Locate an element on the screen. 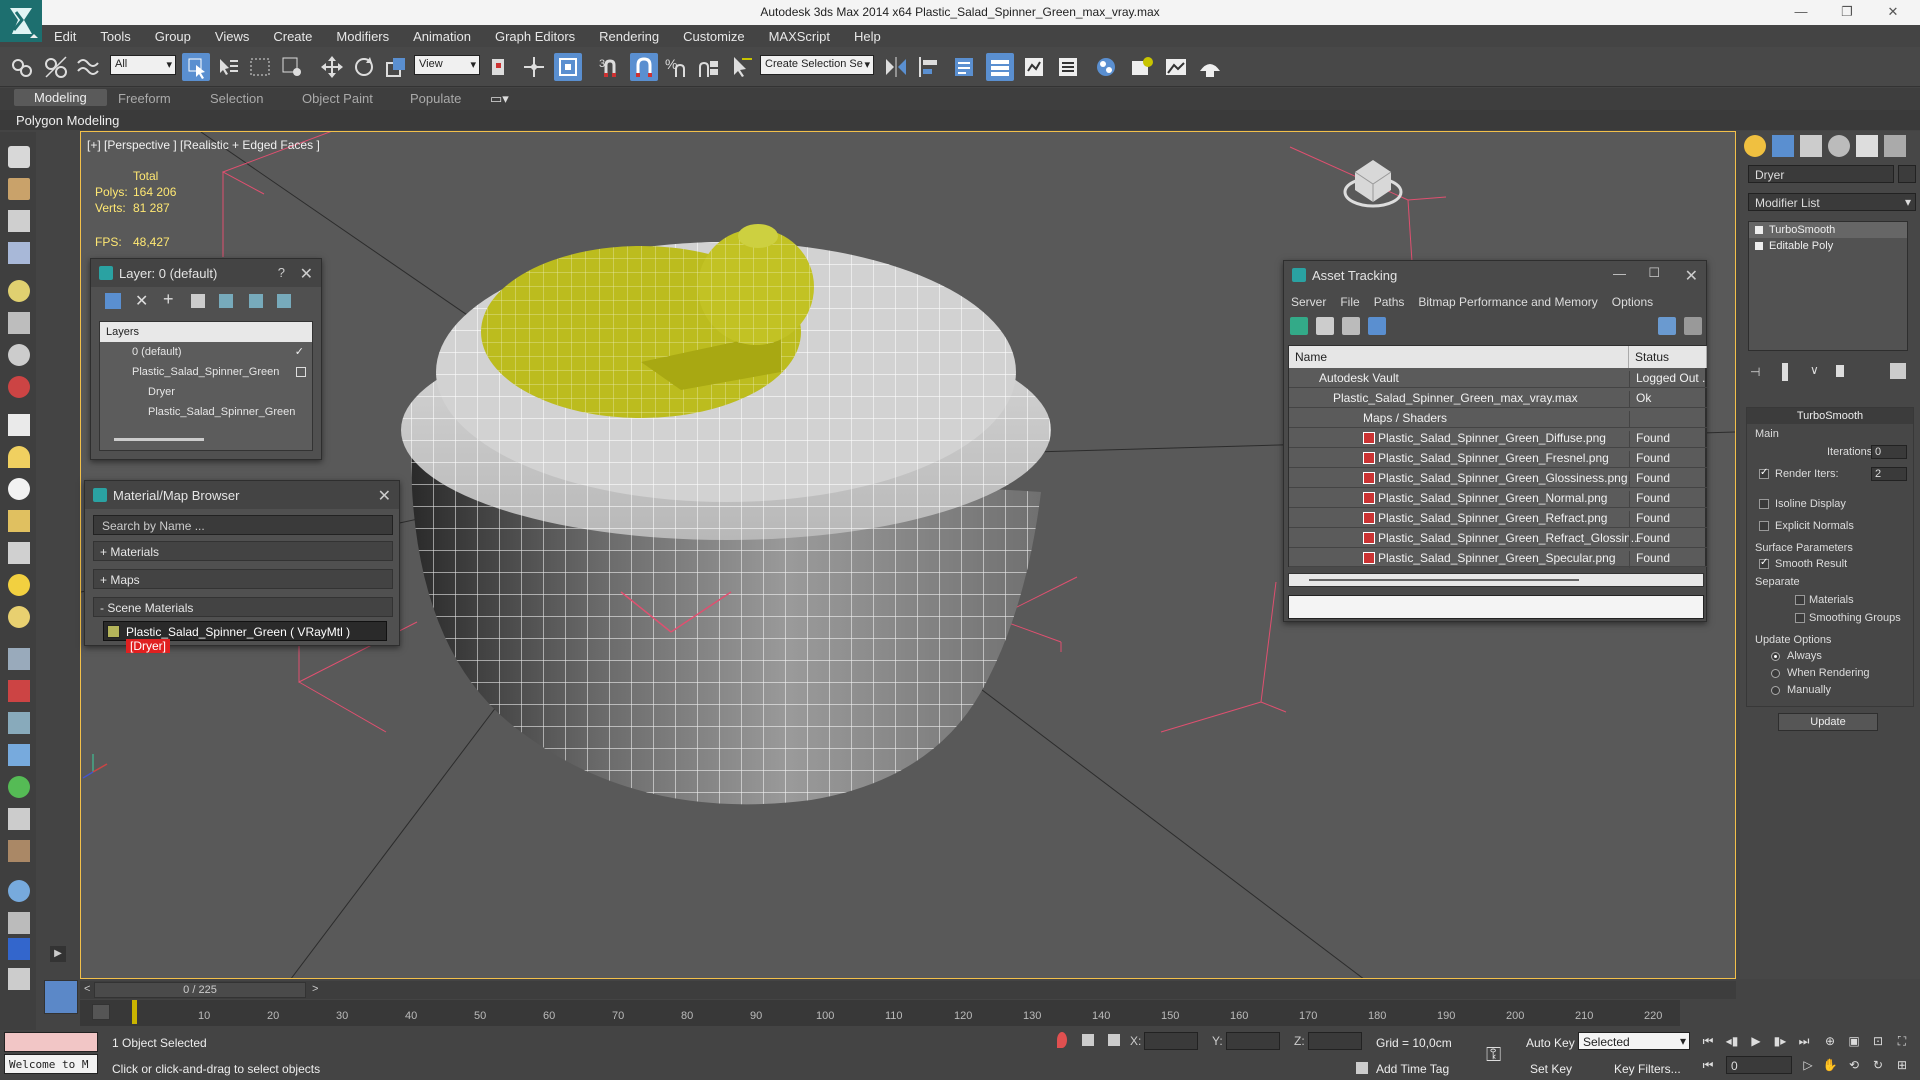  keyboard-shortcut-override-icon is located at coordinates (568, 67).